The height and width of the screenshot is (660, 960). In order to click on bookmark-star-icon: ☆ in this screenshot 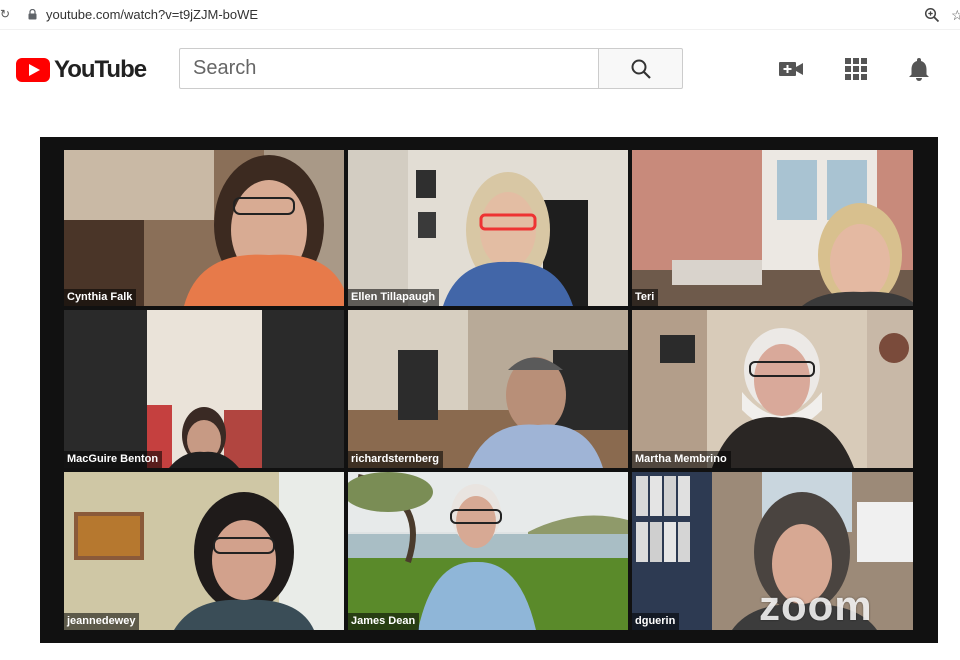, I will do `click(955, 15)`.